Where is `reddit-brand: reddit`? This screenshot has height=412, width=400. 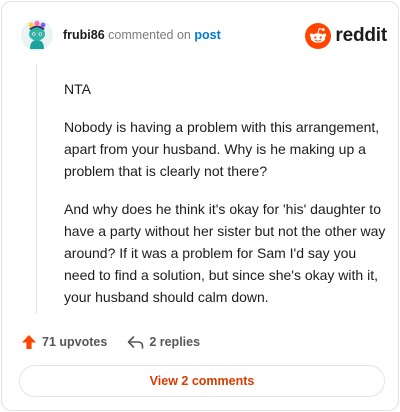 reddit-brand: reddit is located at coordinates (346, 36).